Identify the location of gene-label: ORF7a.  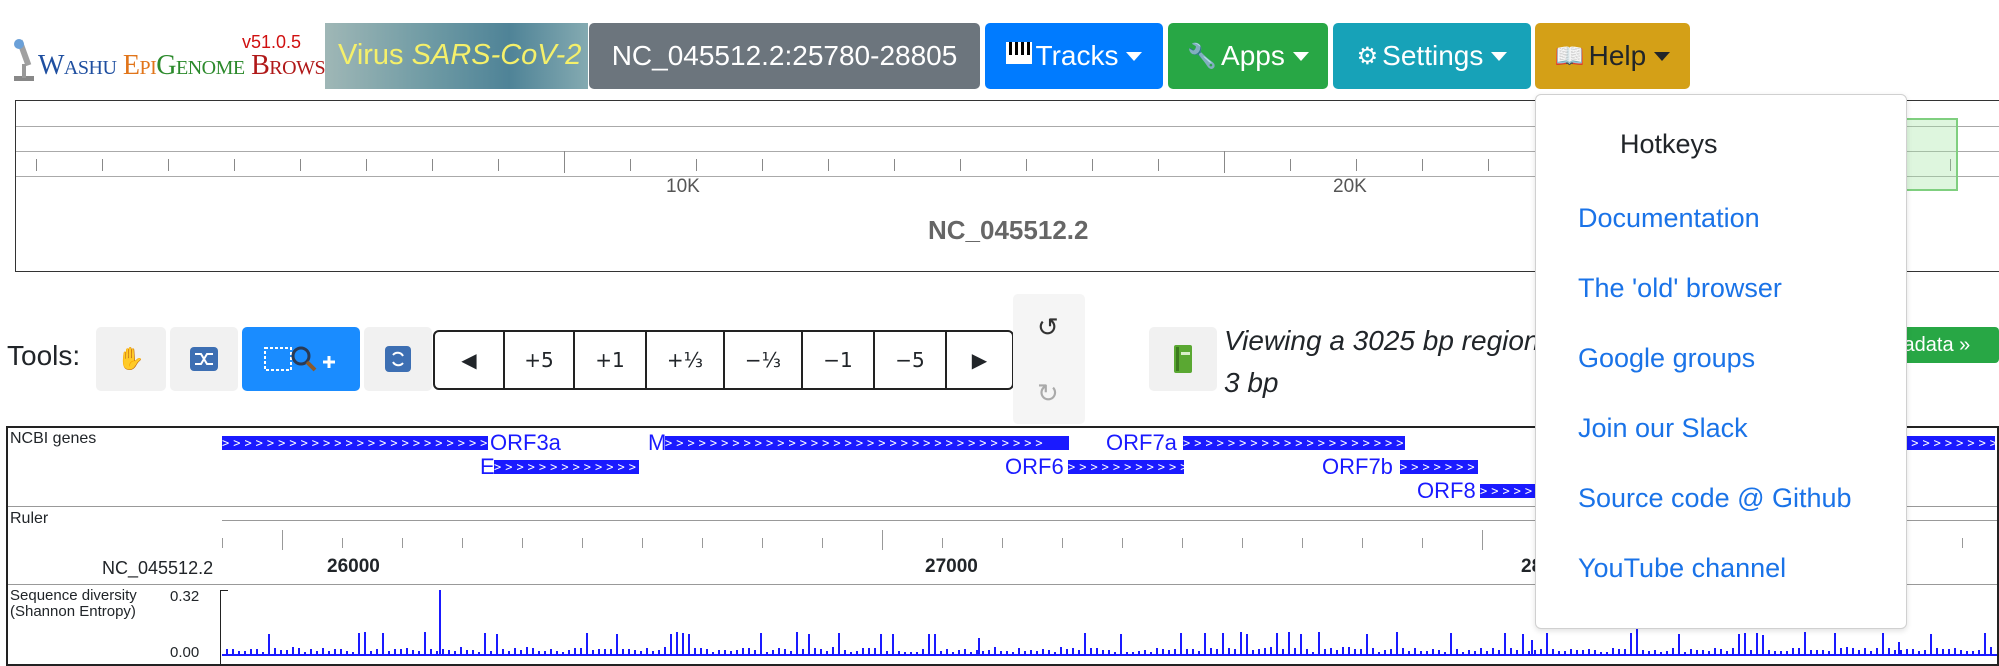
(1141, 442).